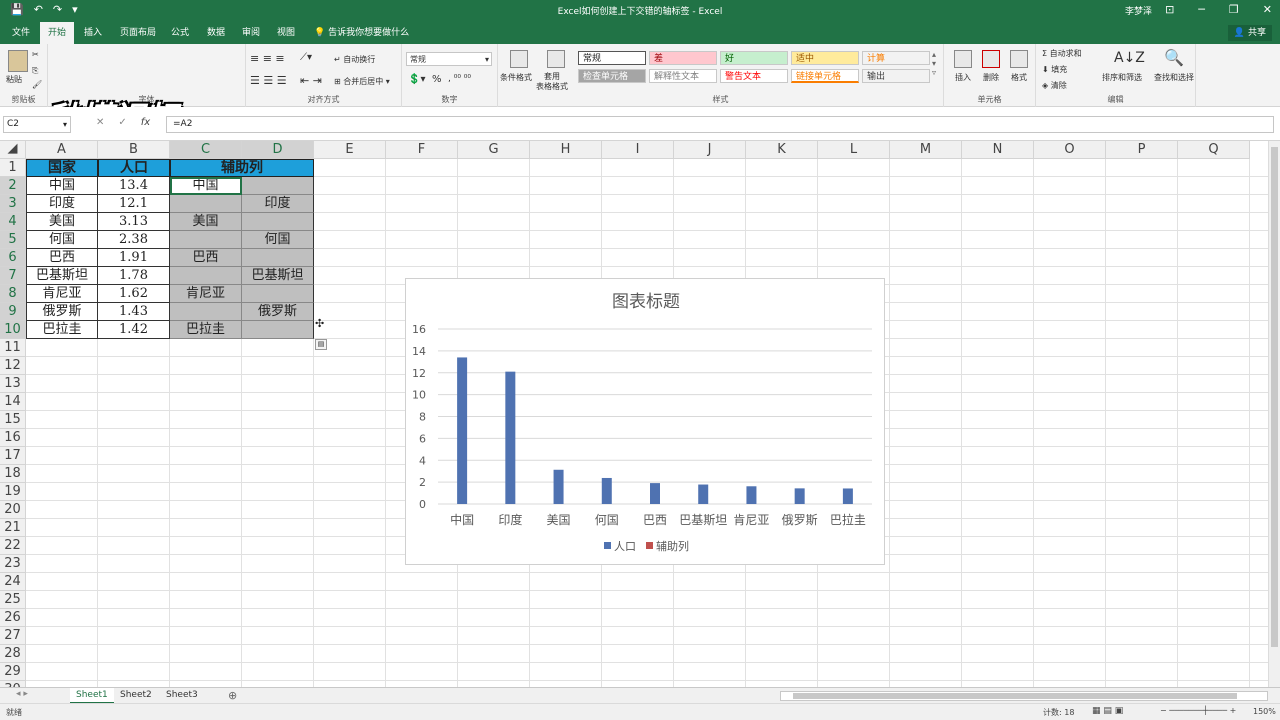  What do you see at coordinates (134, 330) in the screenshot?
I see `cell-population: 1.42` at bounding box center [134, 330].